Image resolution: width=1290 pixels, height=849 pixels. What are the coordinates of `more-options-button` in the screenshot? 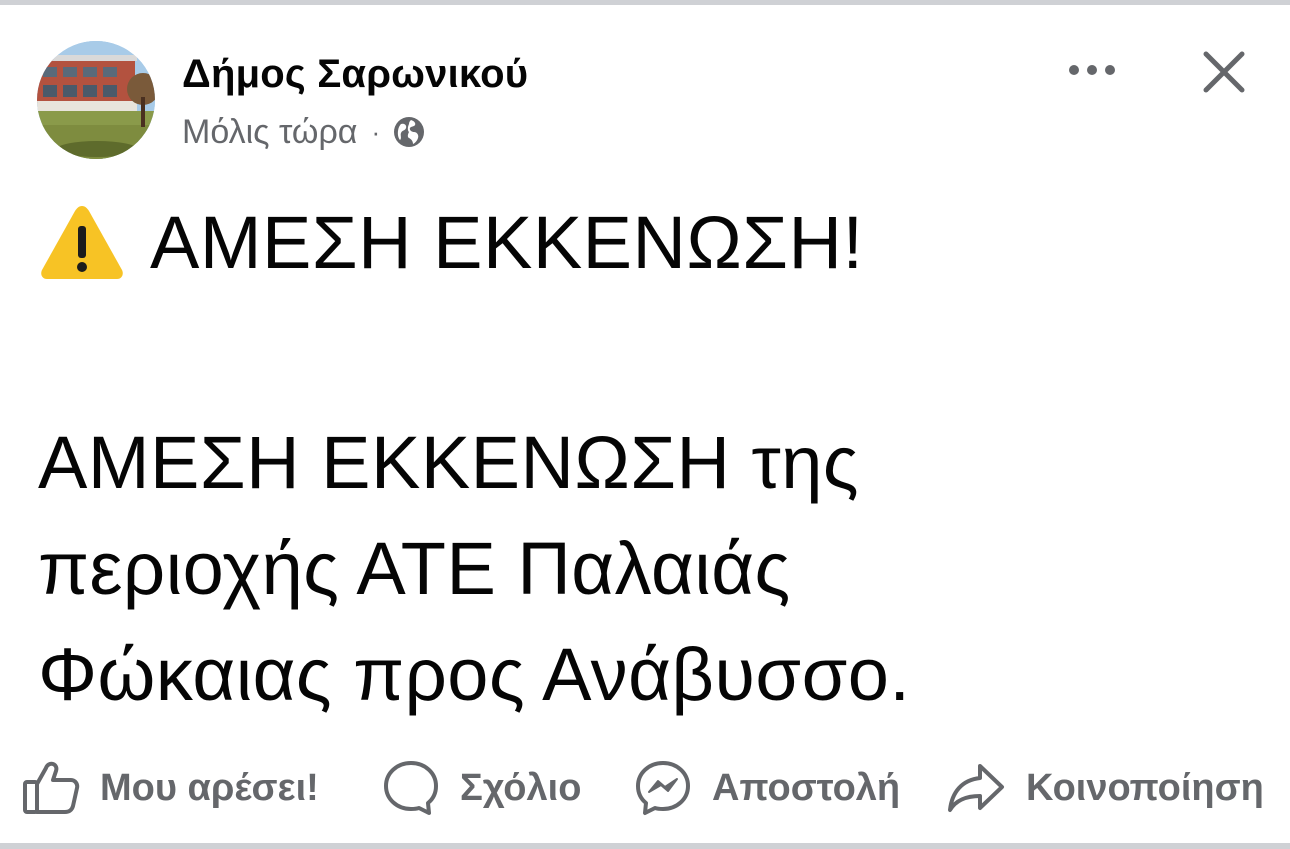 It's located at (1092, 70).